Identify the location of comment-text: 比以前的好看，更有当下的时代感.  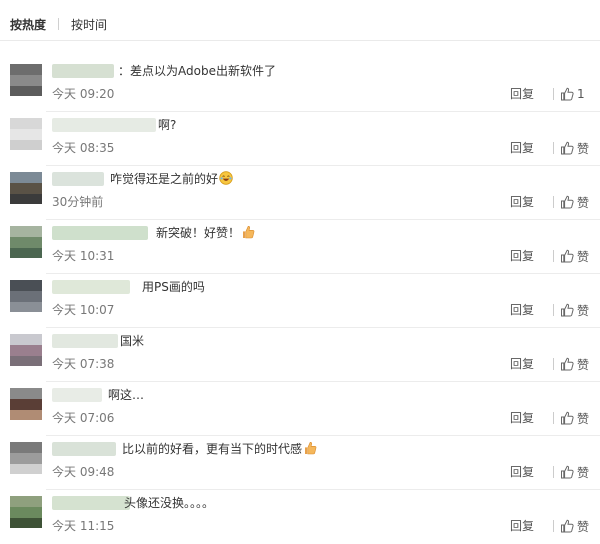
(219, 449).